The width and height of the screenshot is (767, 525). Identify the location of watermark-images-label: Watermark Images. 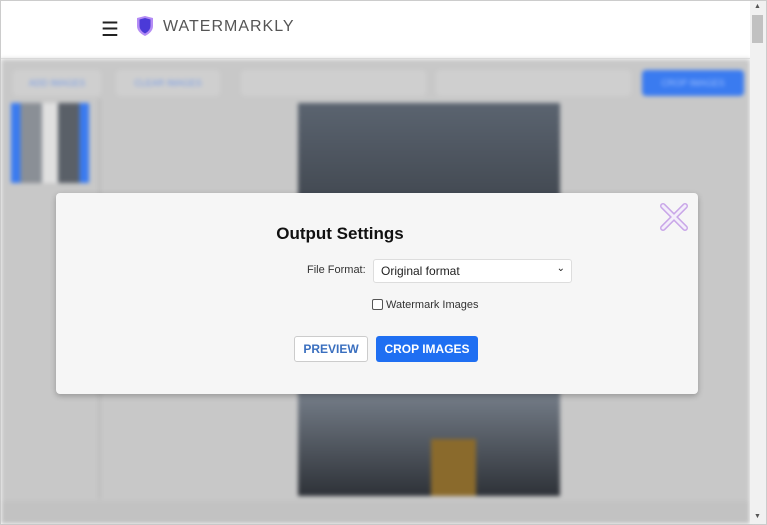
(432, 305).